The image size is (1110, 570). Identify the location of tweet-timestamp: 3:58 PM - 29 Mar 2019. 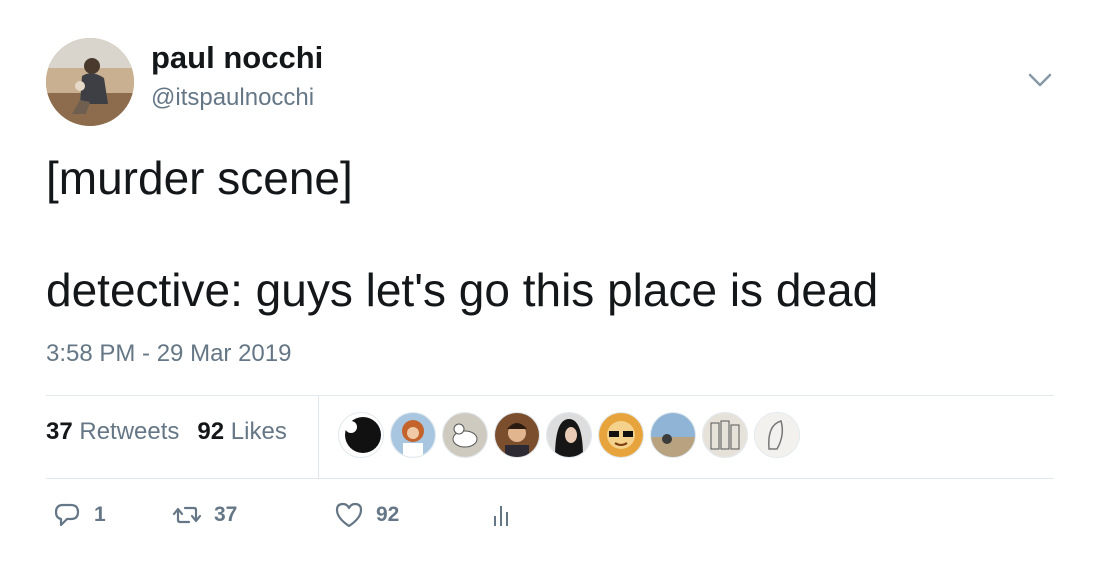
(168, 354).